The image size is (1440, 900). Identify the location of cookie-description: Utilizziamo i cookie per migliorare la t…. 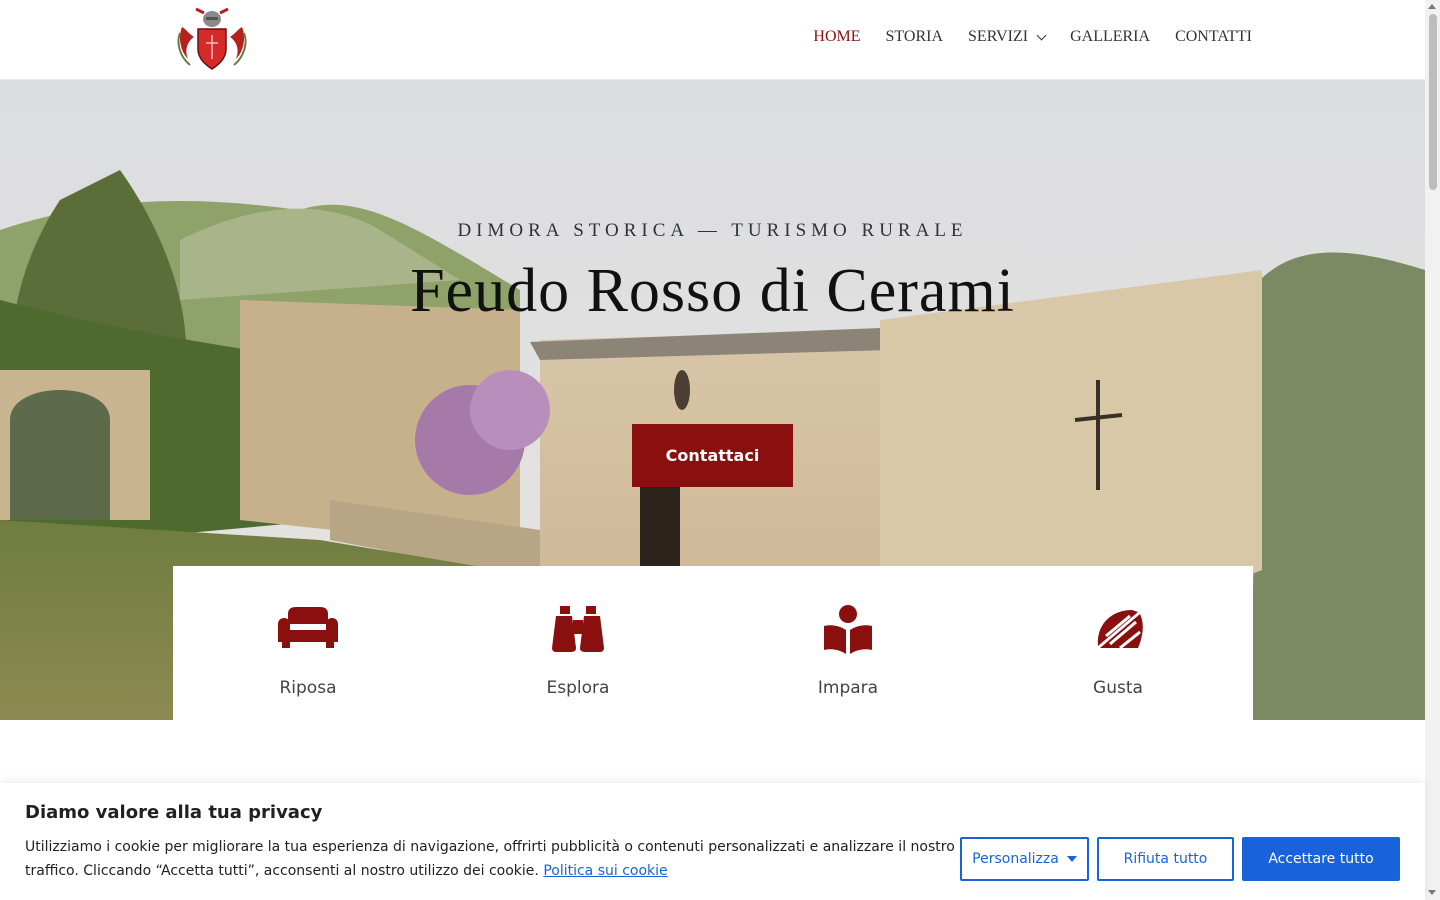
(490, 859).